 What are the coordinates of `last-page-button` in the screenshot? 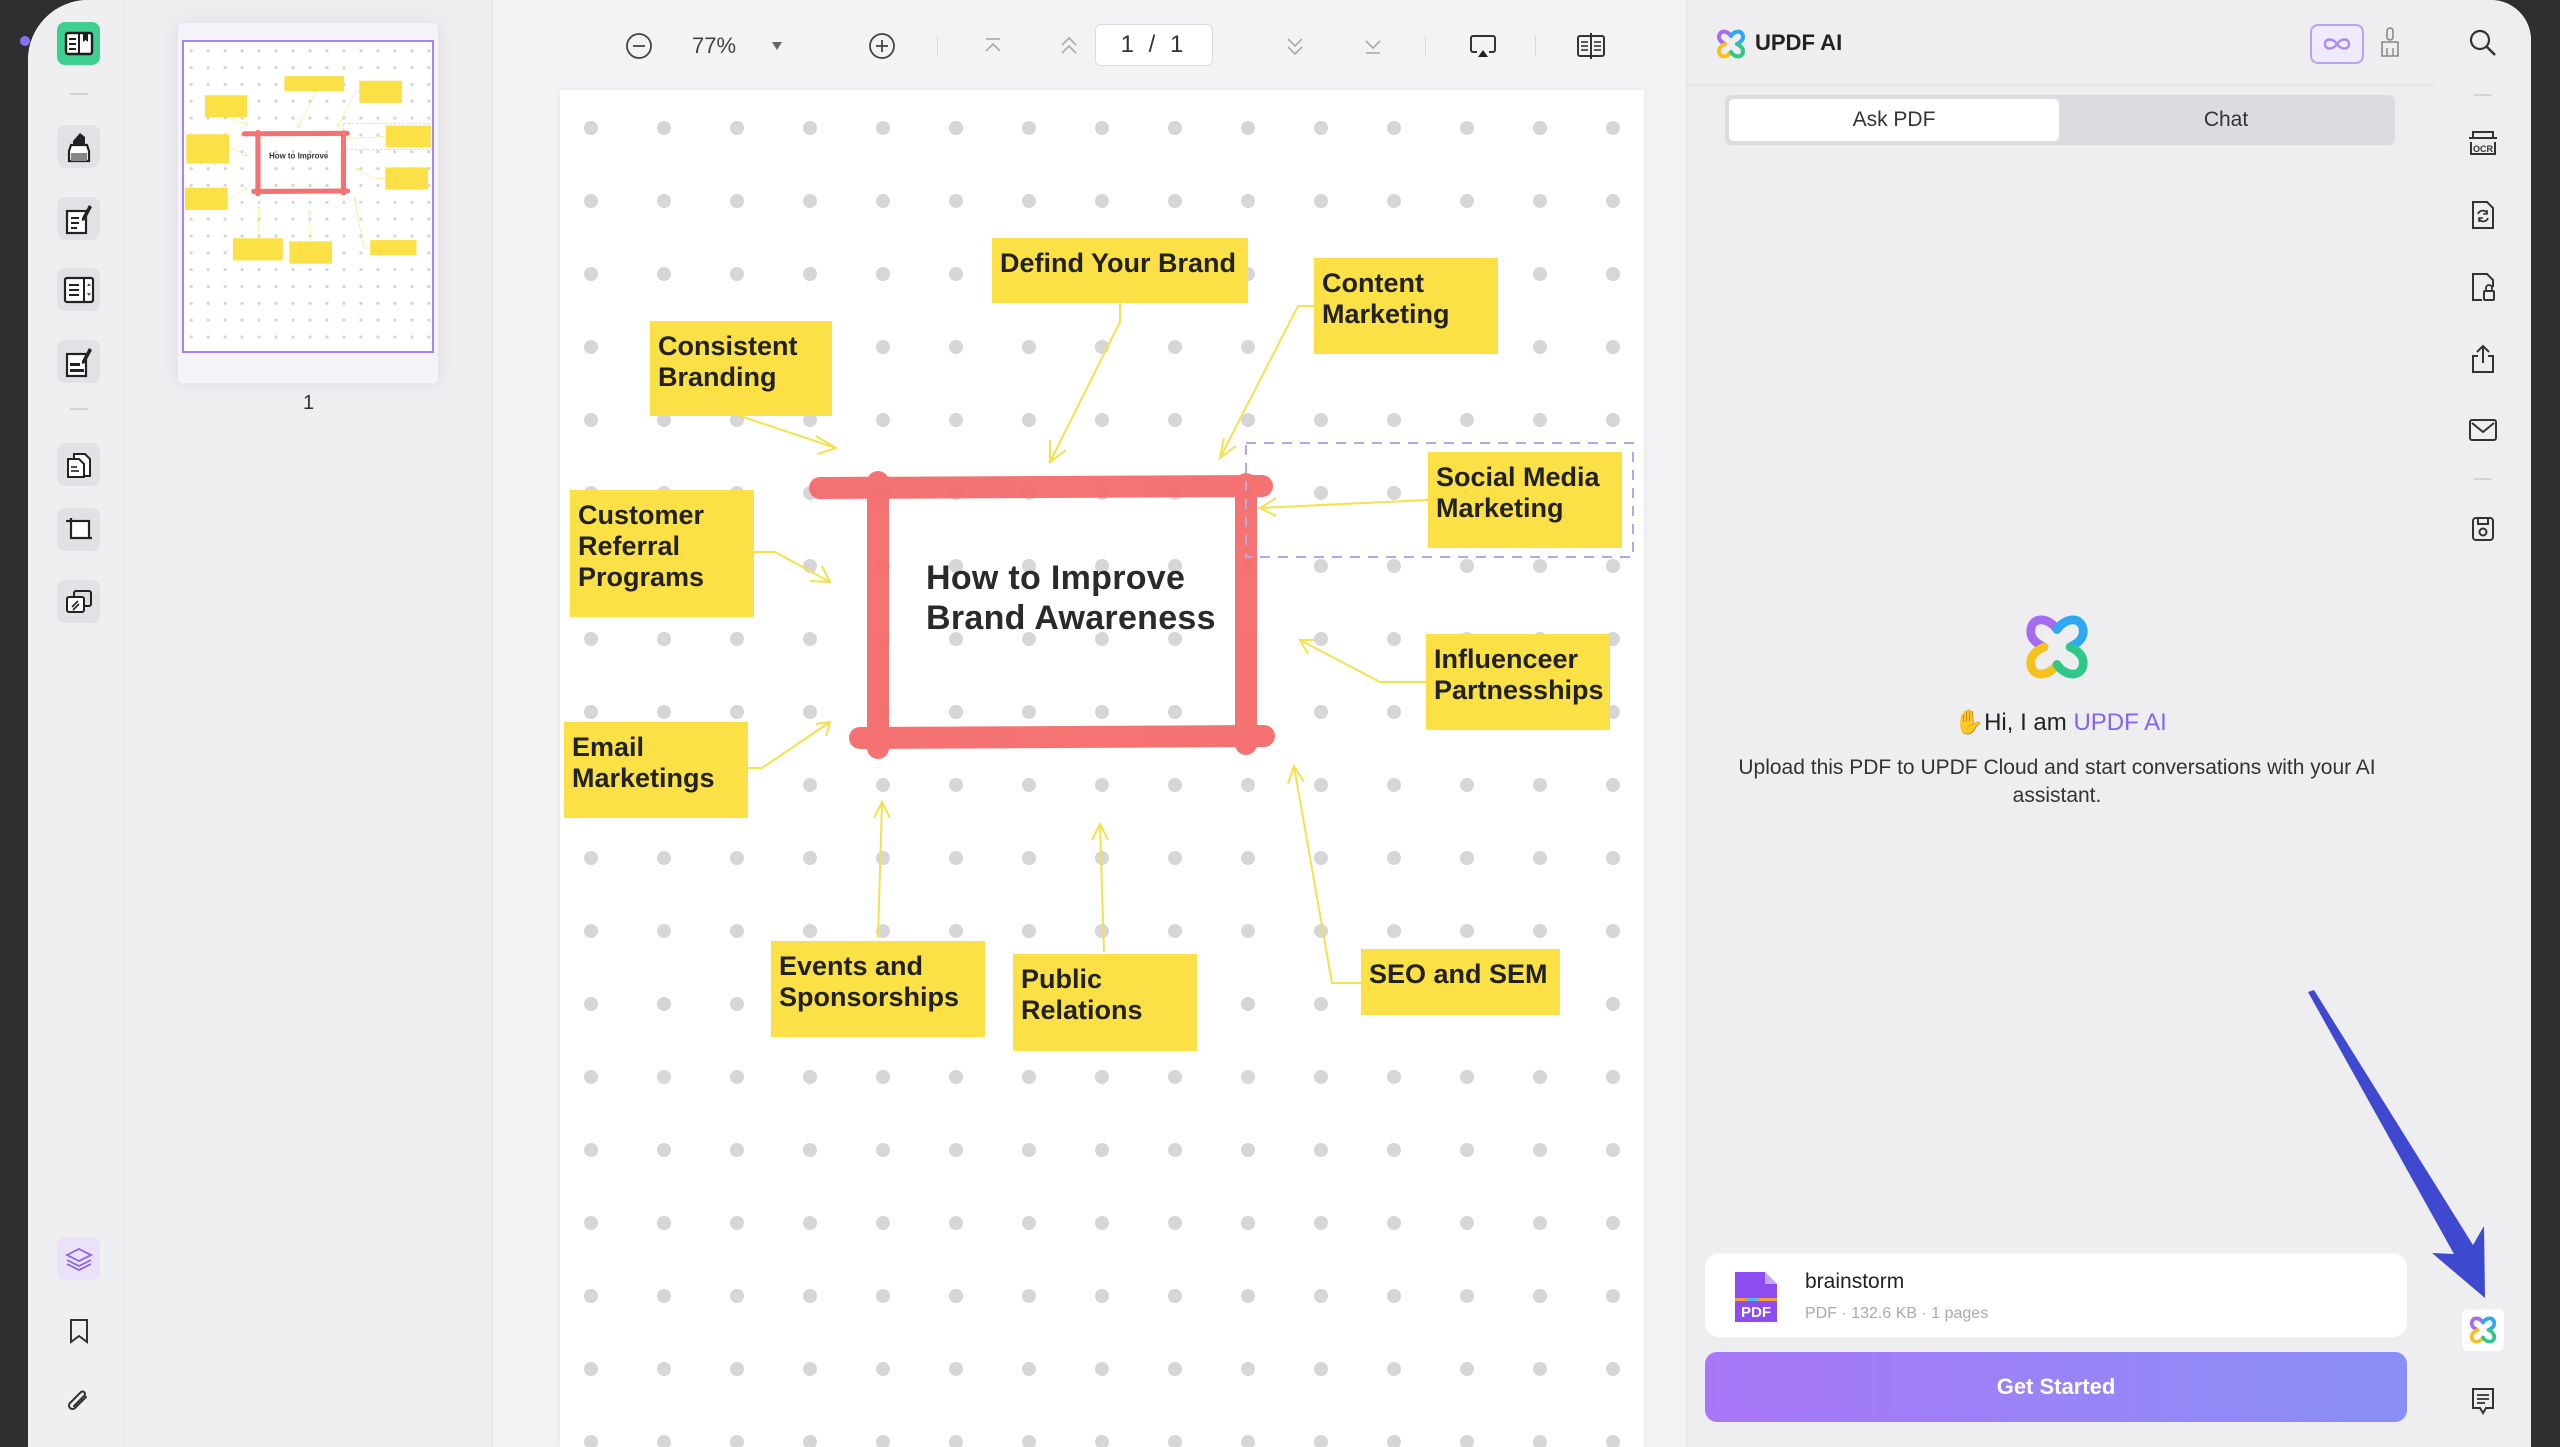 It's located at (1373, 46).